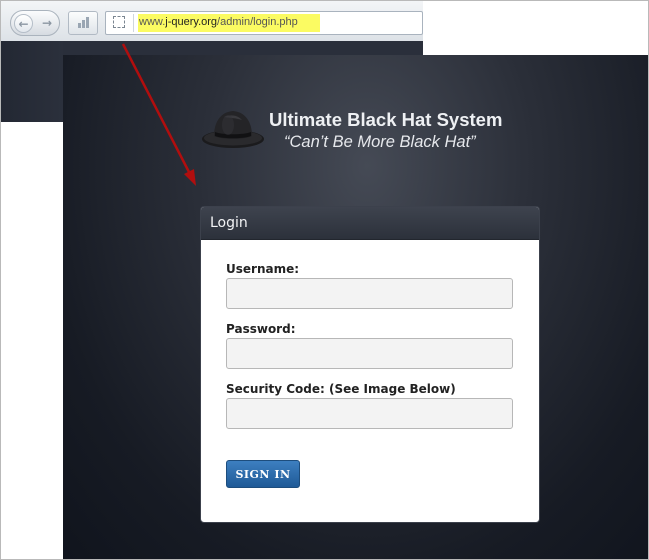 The height and width of the screenshot is (560, 649). Describe the element at coordinates (263, 269) in the screenshot. I see `username-label: Username:` at that location.